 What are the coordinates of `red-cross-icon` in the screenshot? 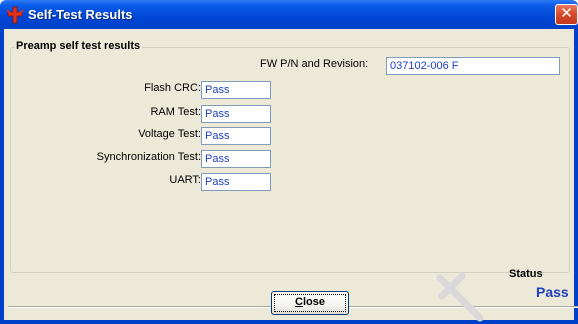 It's located at (15, 15).